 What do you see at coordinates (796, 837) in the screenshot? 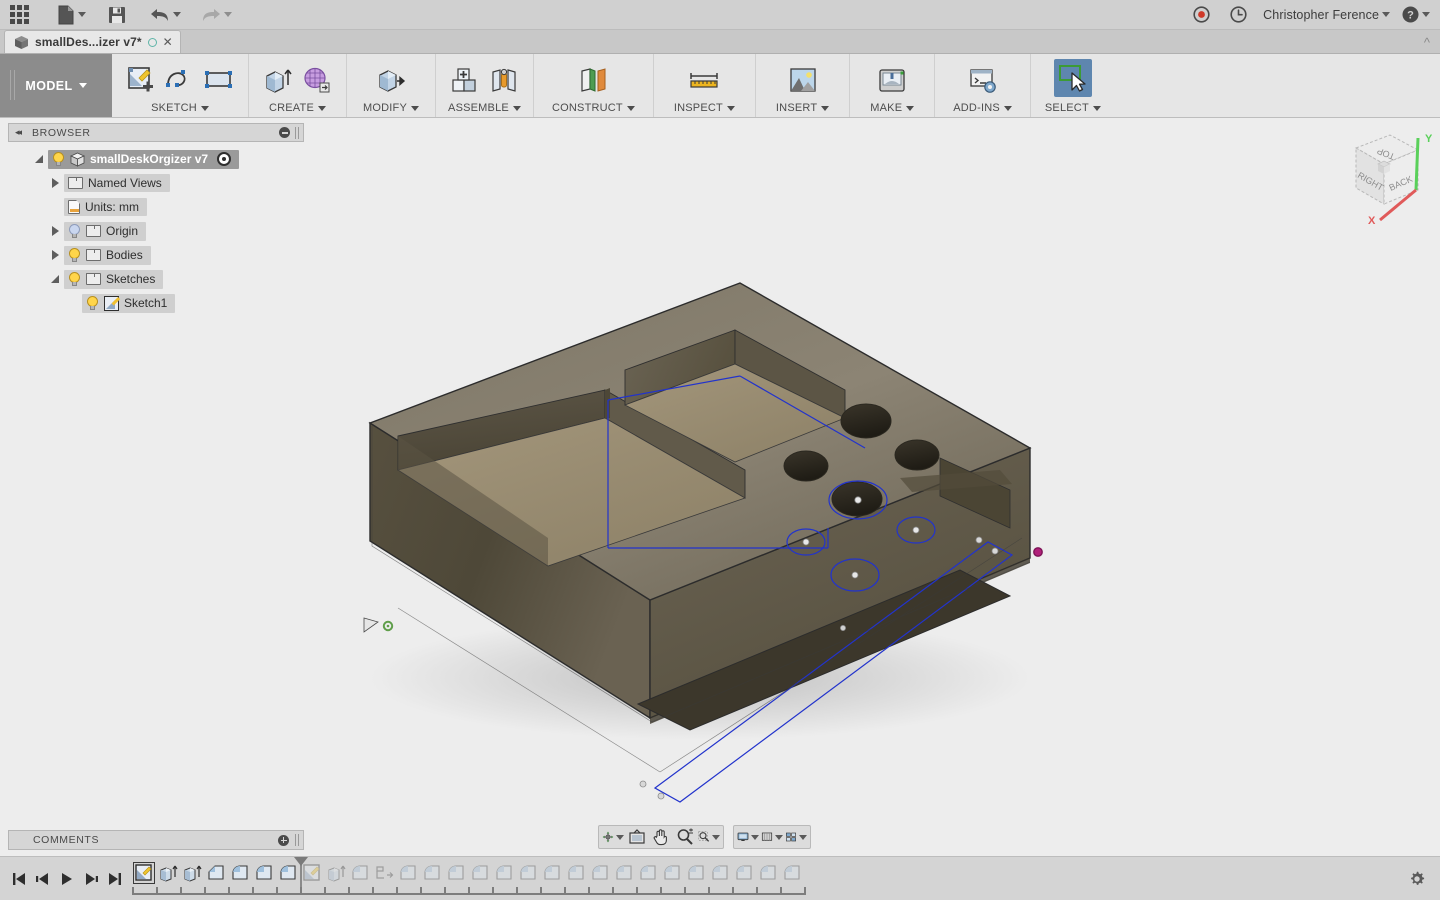
I see `viewports-button` at bounding box center [796, 837].